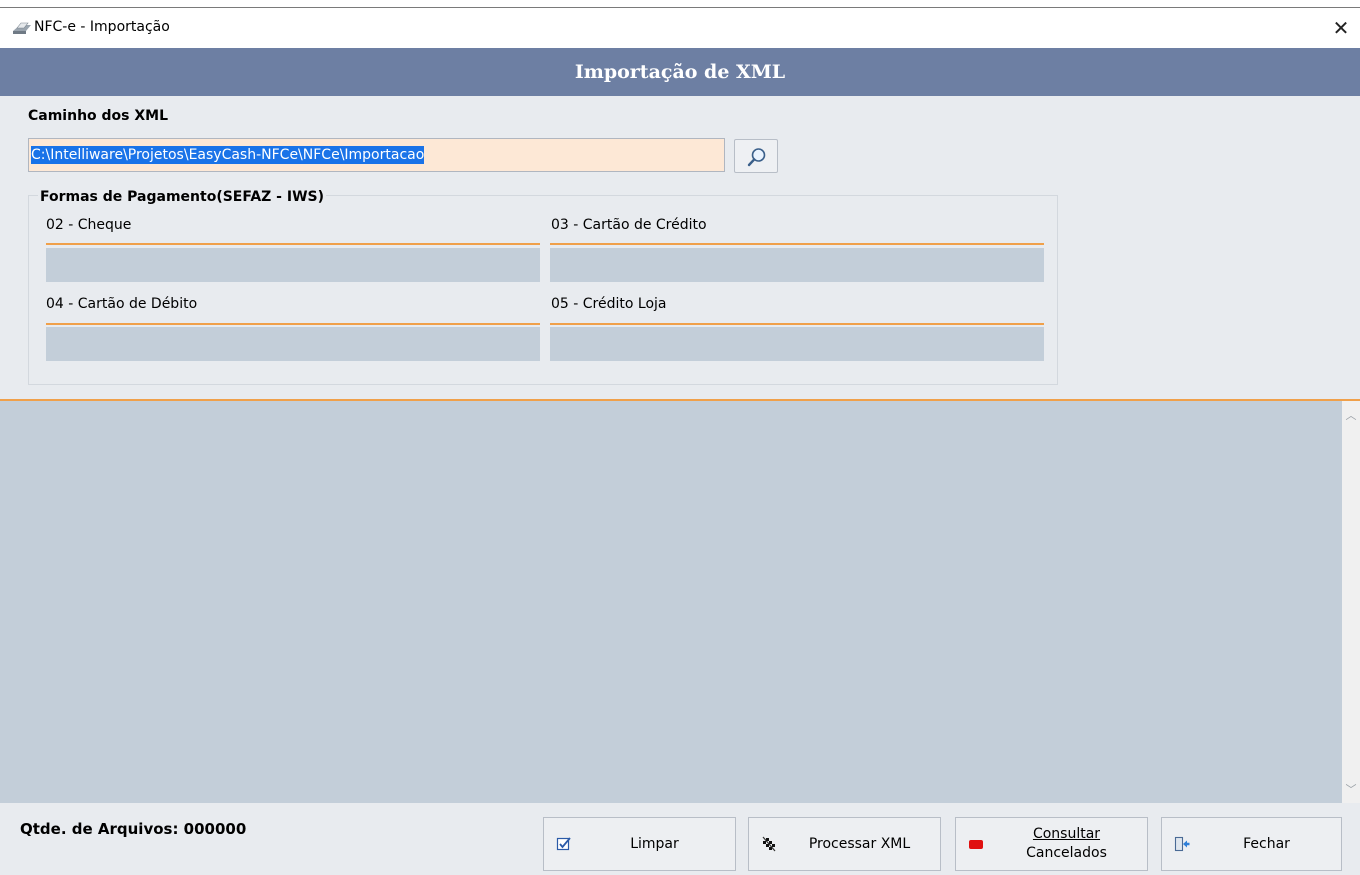  I want to click on payment-label-store-credit: 05 - Crédito Loja, so click(609, 304).